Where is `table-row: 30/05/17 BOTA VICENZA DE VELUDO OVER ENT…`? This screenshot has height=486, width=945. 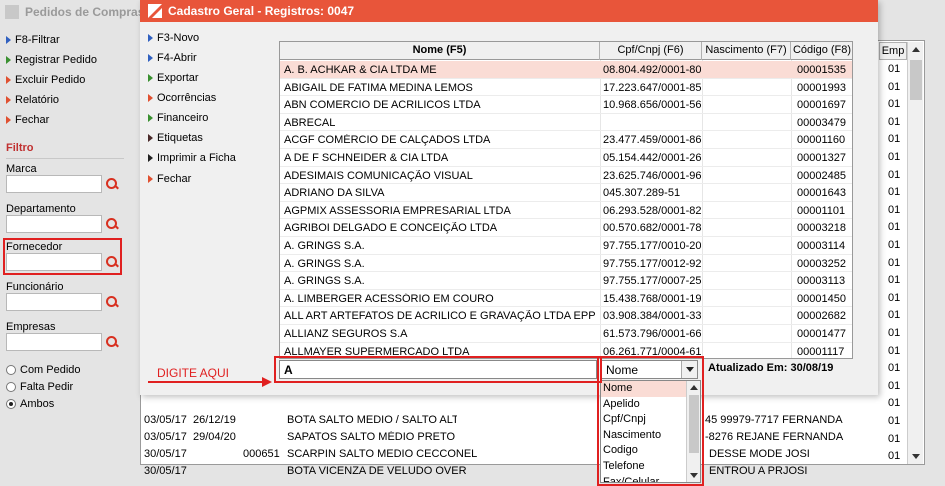 table-row: 30/05/17 BOTA VICENZA DE VELUDO OVER ENT… is located at coordinates (526, 471).